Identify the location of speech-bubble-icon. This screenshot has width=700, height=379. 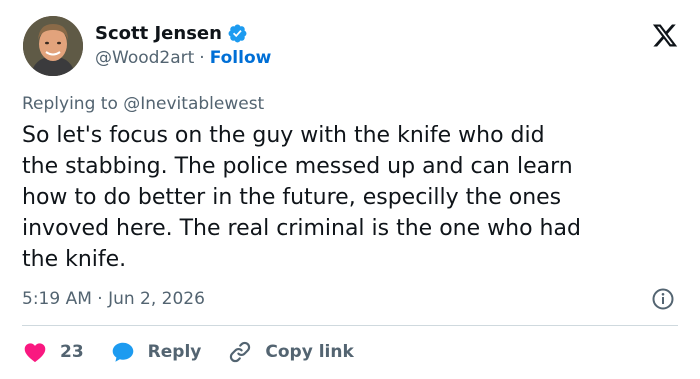
(122, 352).